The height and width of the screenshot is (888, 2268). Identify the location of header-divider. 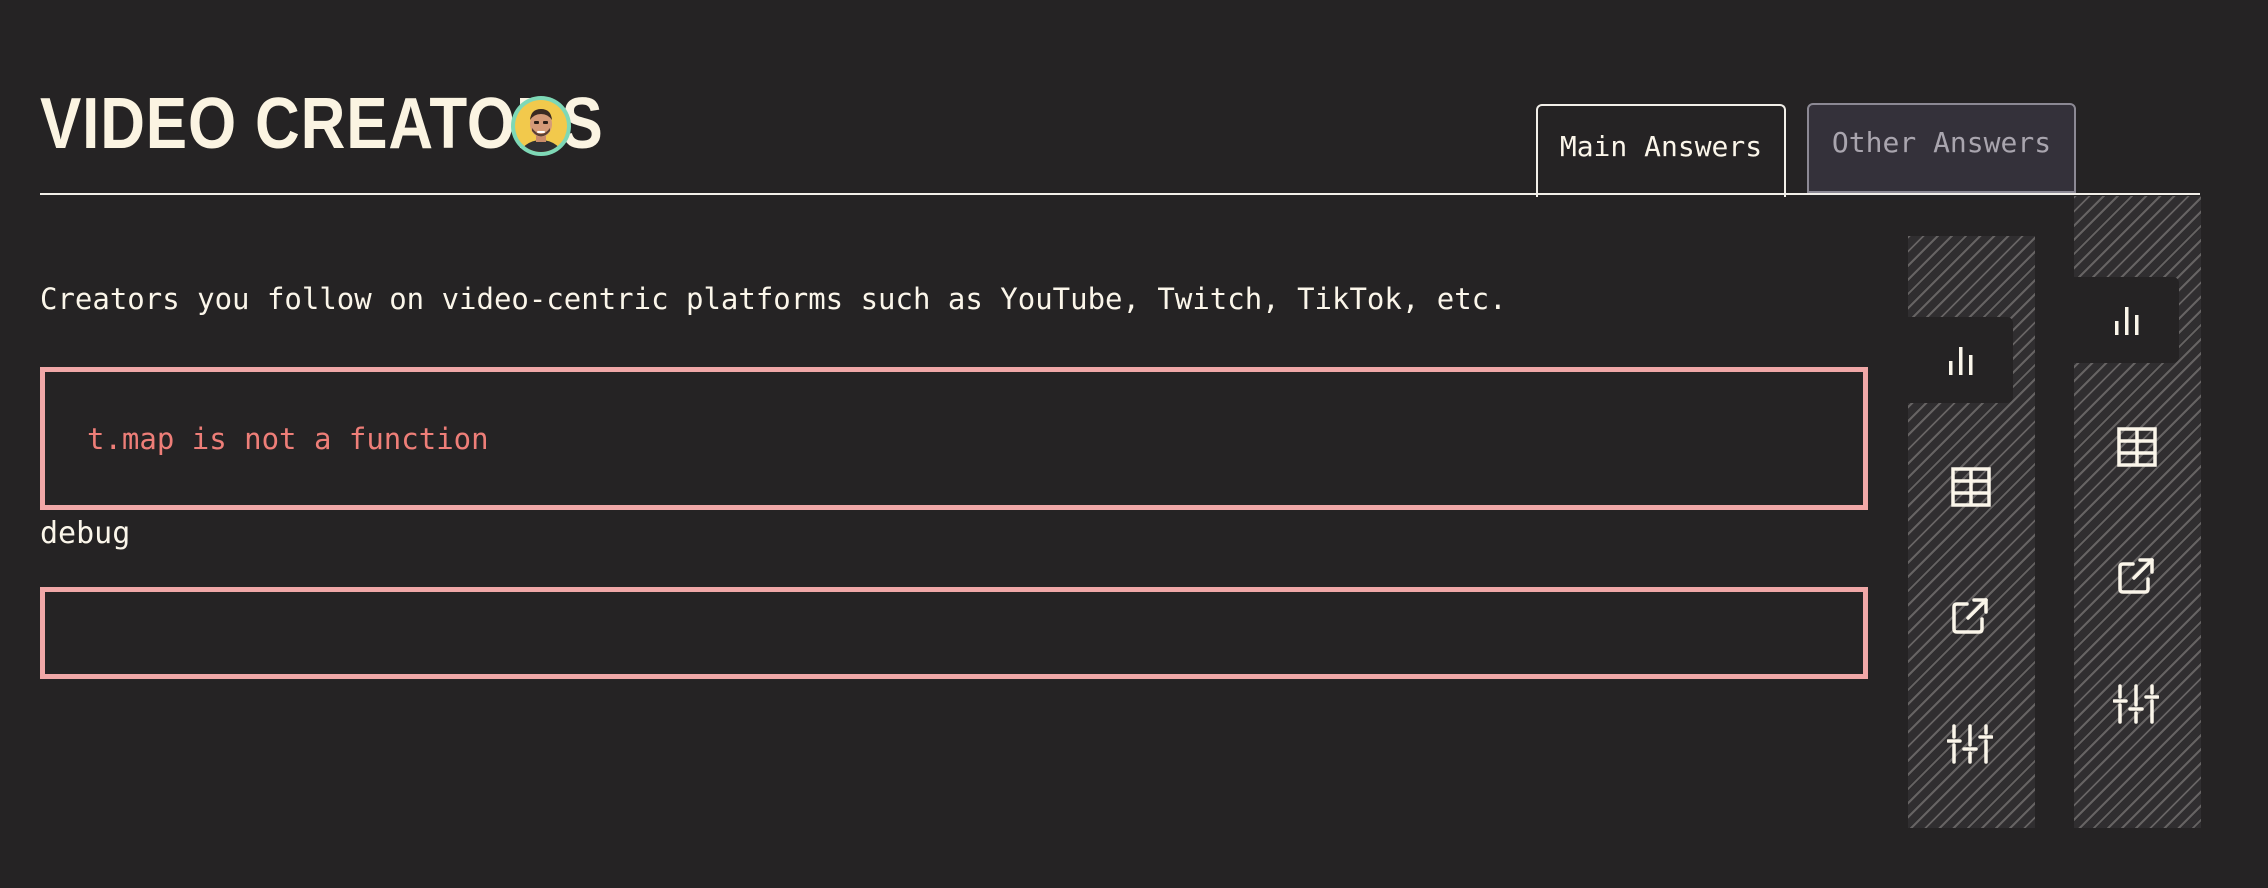
(1120, 194).